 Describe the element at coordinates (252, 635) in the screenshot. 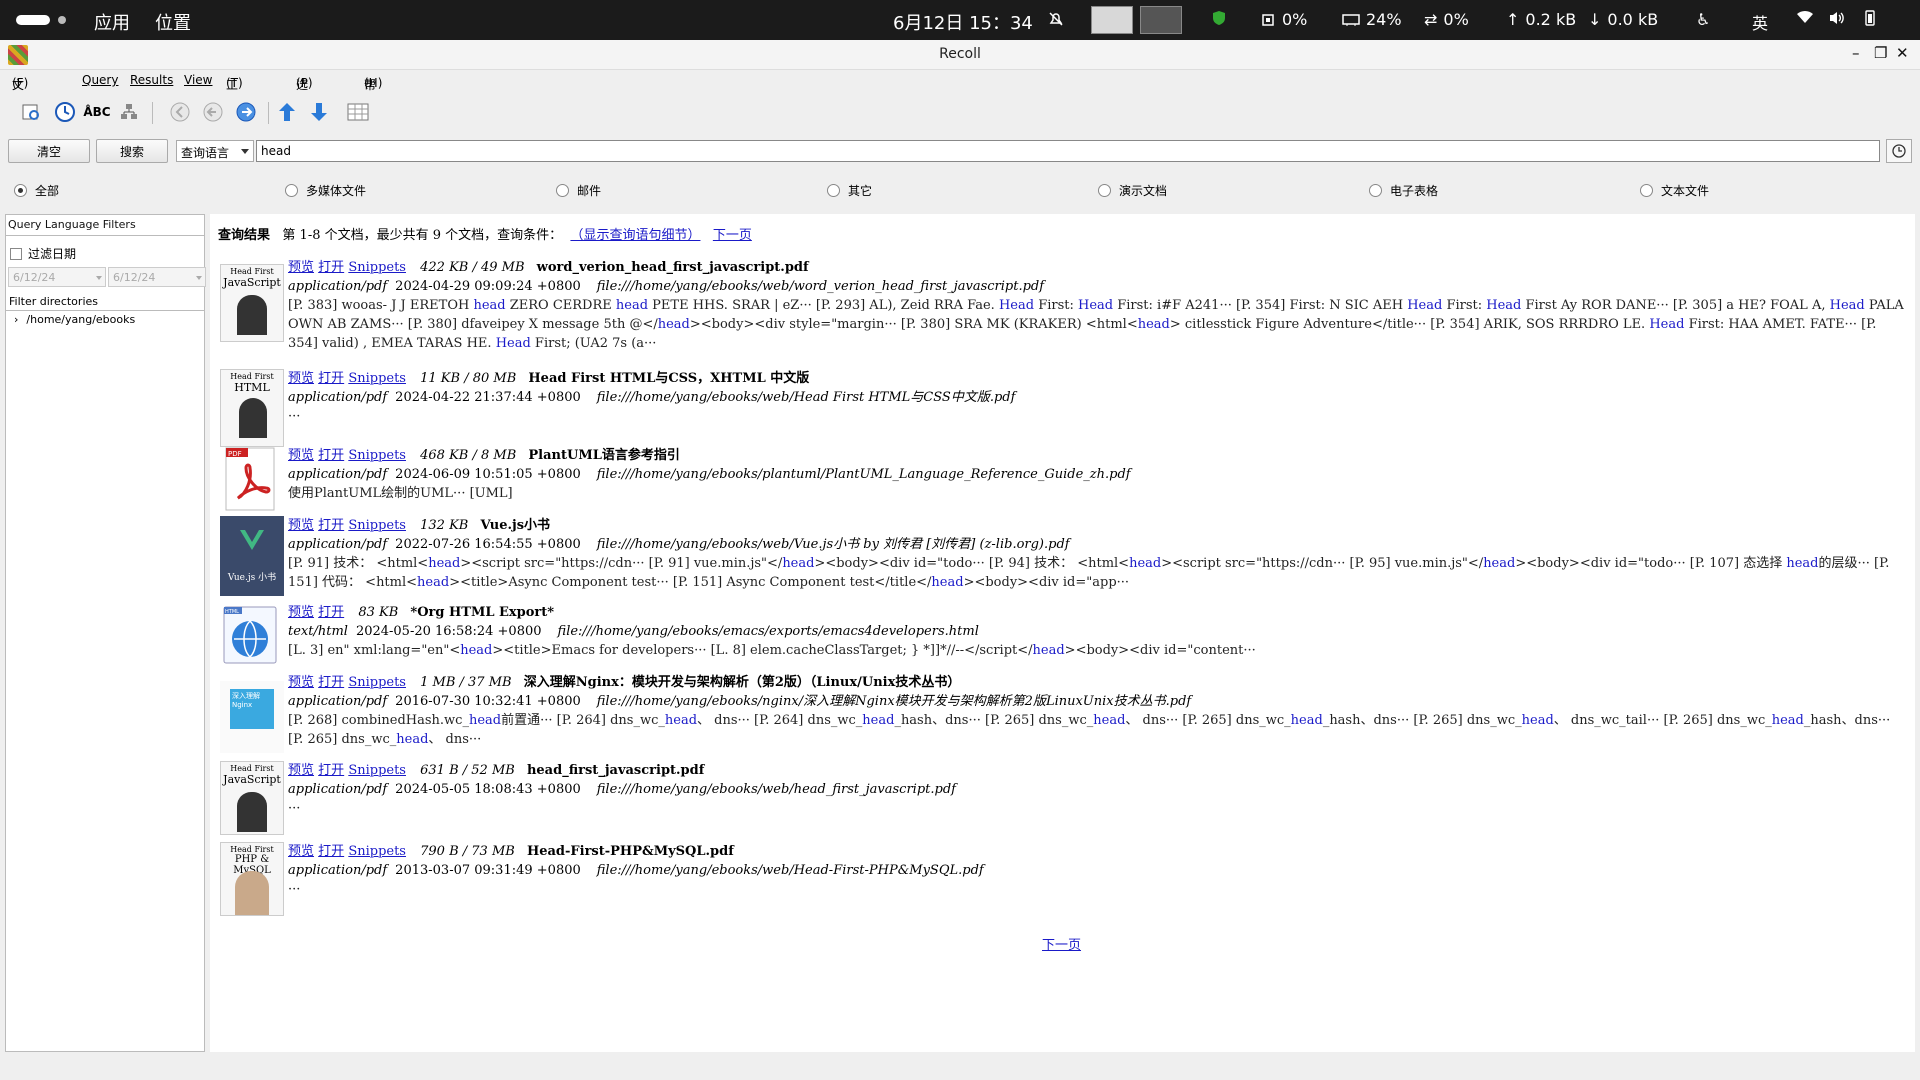

I see `html-file-icon: HTML` at that location.